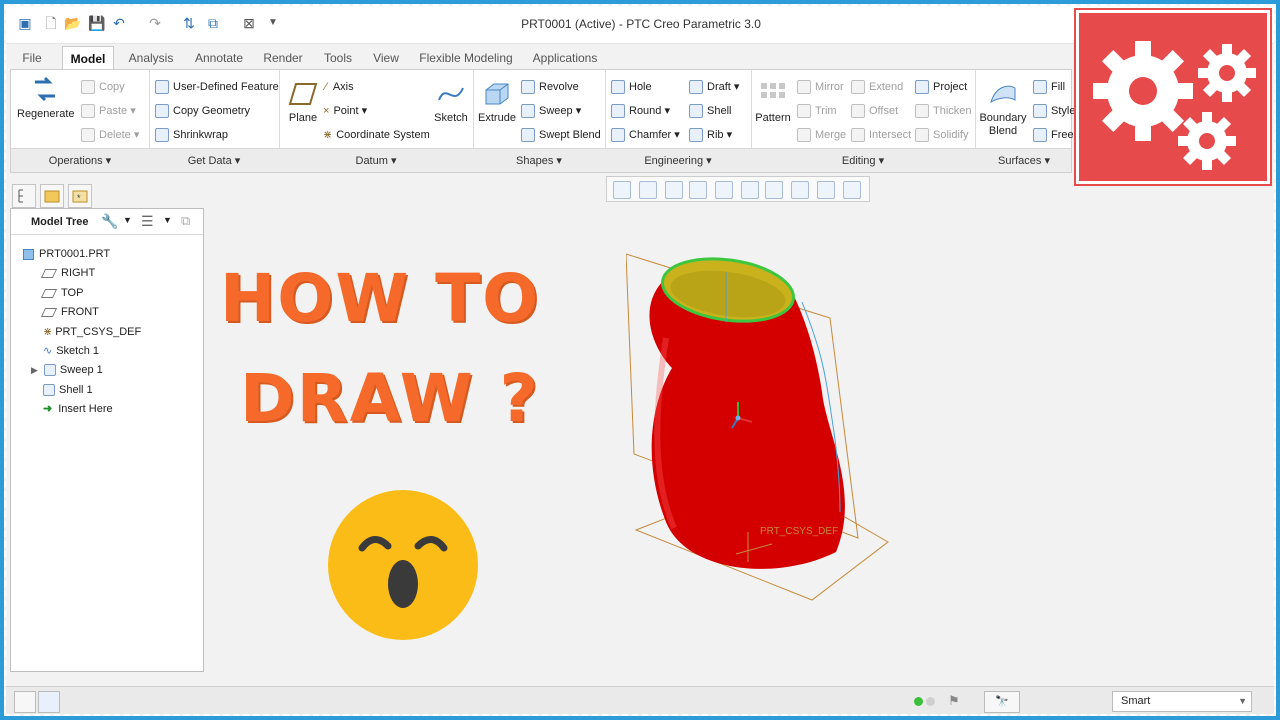 This screenshot has width=1280, height=720. I want to click on udf-button: User-Defined Feature, so click(217, 87).